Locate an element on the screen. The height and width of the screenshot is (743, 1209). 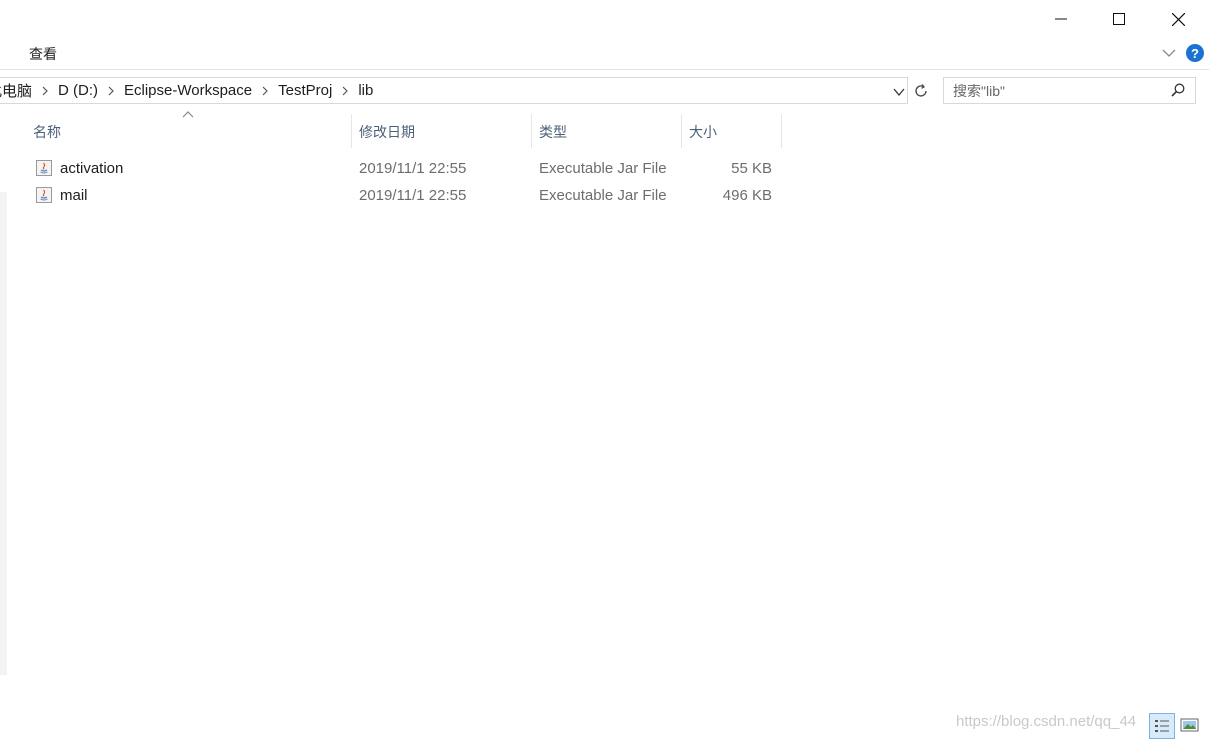
help-button: ? is located at coordinates (1195, 53).